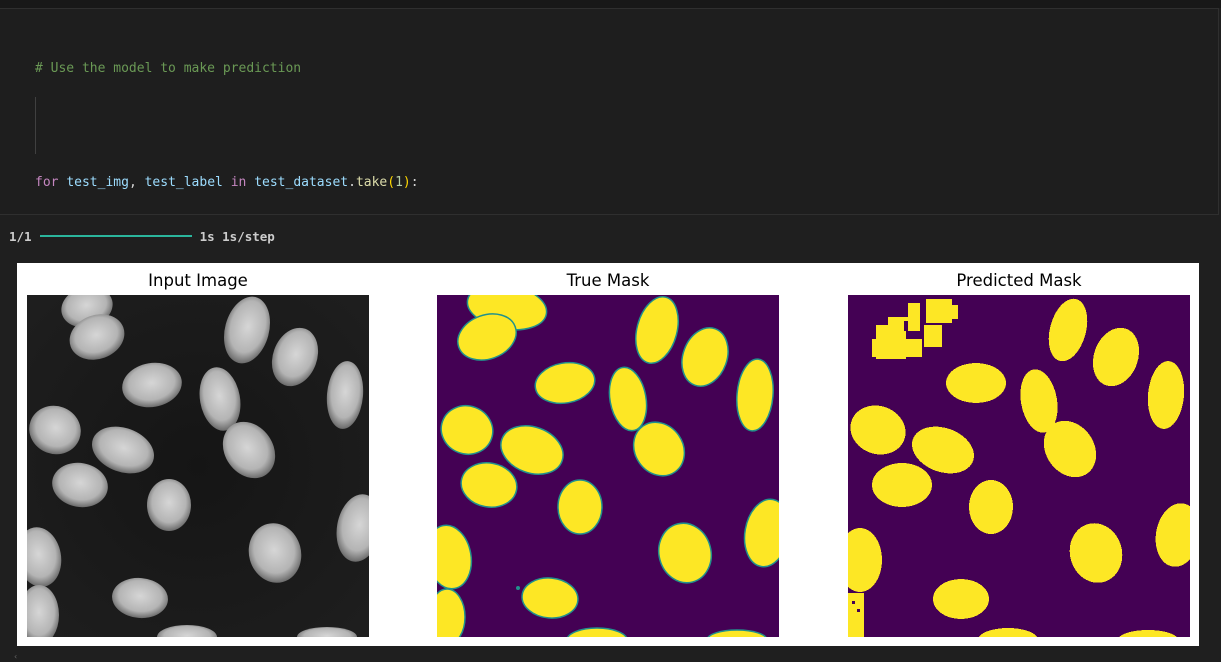  Describe the element at coordinates (1019, 466) in the screenshot. I see `predicted-mask-image` at that location.